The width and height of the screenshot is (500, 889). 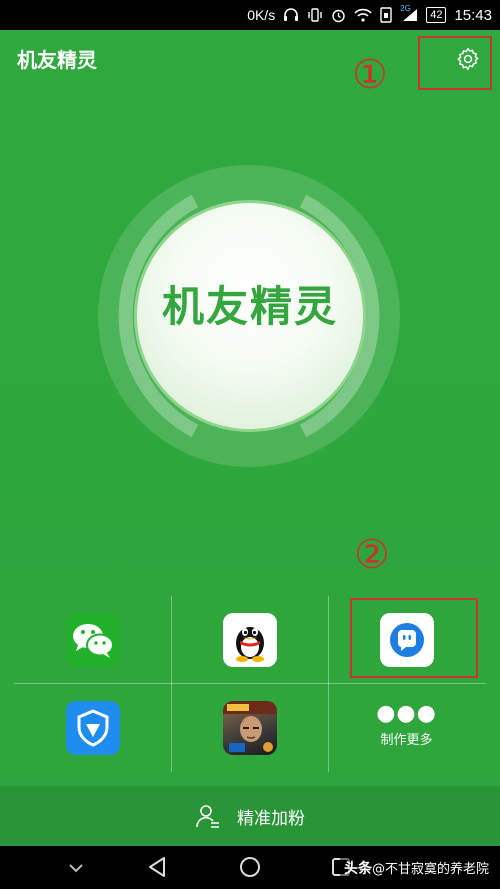 I want to click on shield-icon, so click(x=92, y=727).